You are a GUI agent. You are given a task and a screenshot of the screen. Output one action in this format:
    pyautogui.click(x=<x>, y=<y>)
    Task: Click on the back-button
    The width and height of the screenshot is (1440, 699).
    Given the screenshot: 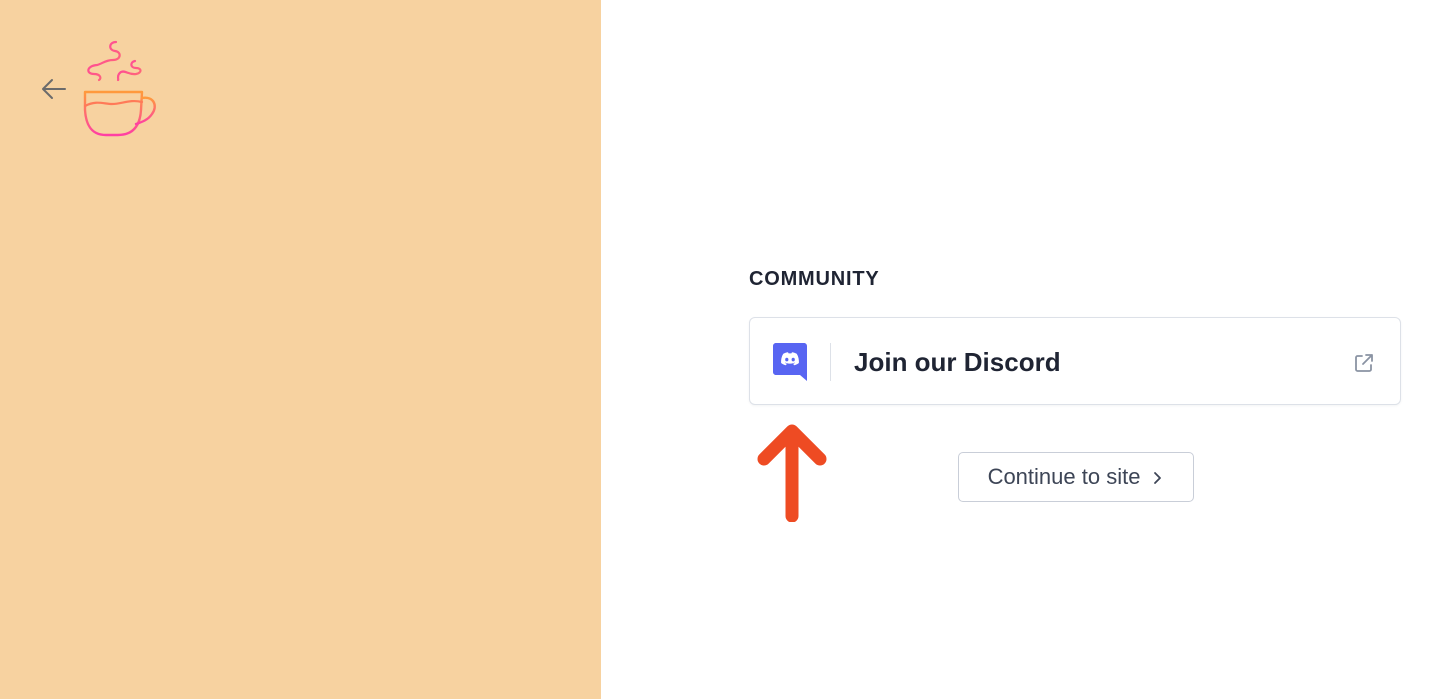 What is the action you would take?
    pyautogui.click(x=54, y=90)
    